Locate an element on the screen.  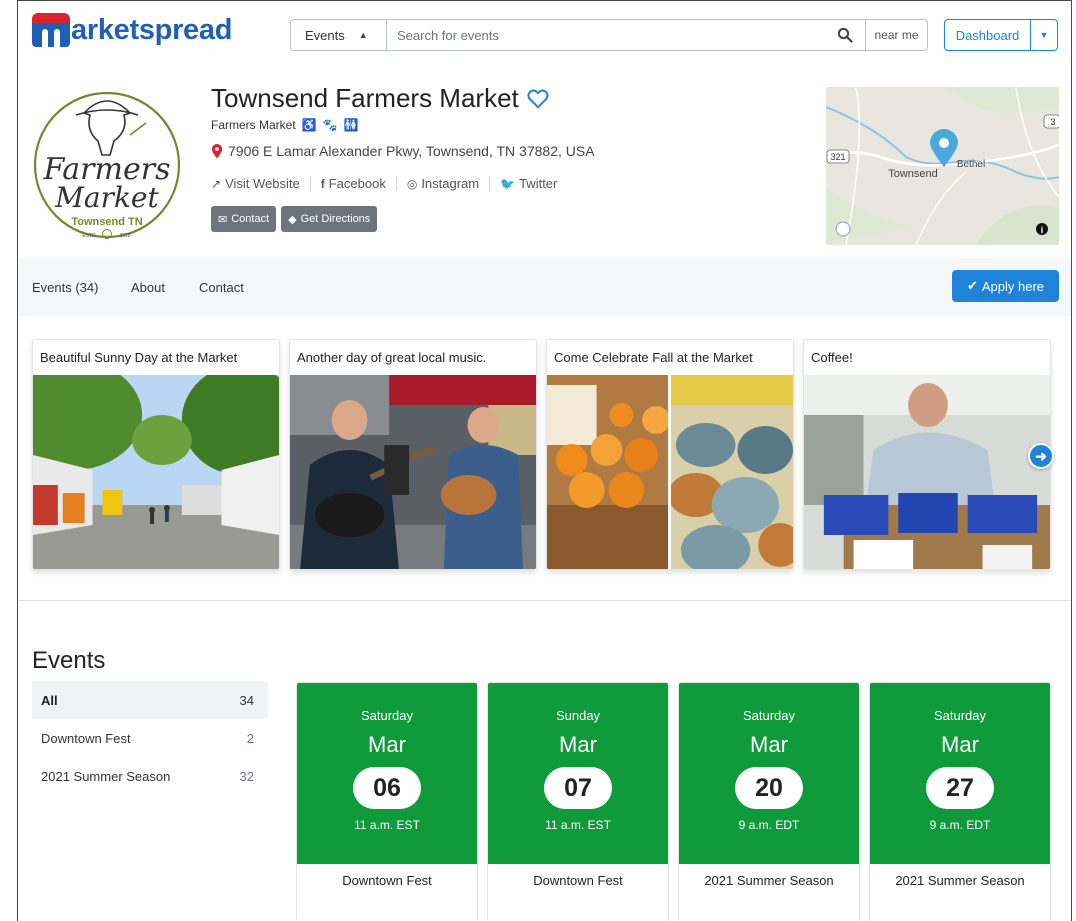
gallery-card: Beautiful Sunny Day at the Market is located at coordinates (156, 454).